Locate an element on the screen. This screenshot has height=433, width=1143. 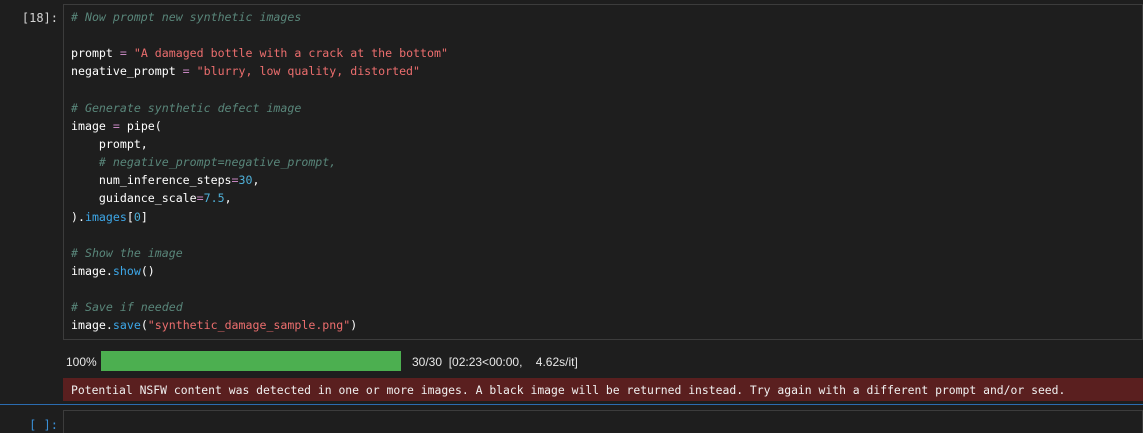
code-token: 30 is located at coordinates (245, 180).